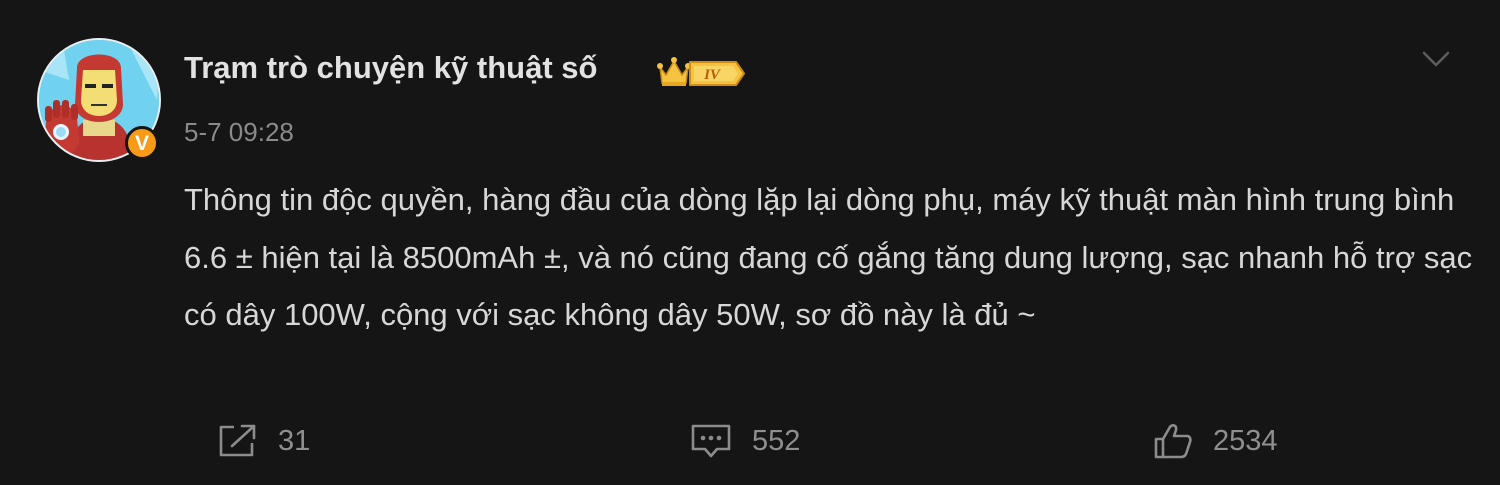  I want to click on level-badge: IV, so click(717, 73).